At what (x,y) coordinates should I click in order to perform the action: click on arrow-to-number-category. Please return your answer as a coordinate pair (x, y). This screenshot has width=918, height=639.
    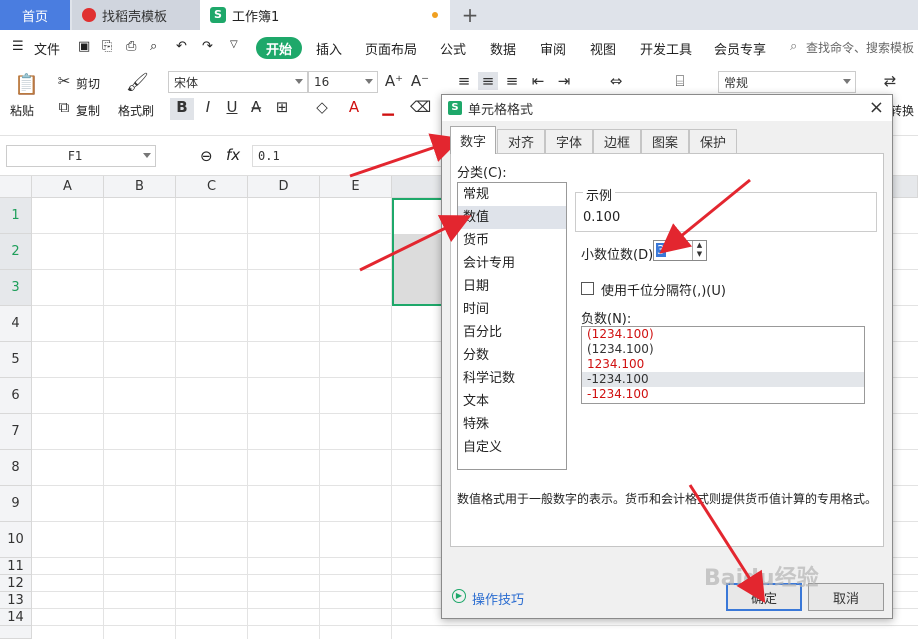
    Looking at the image, I should click on (415, 243).